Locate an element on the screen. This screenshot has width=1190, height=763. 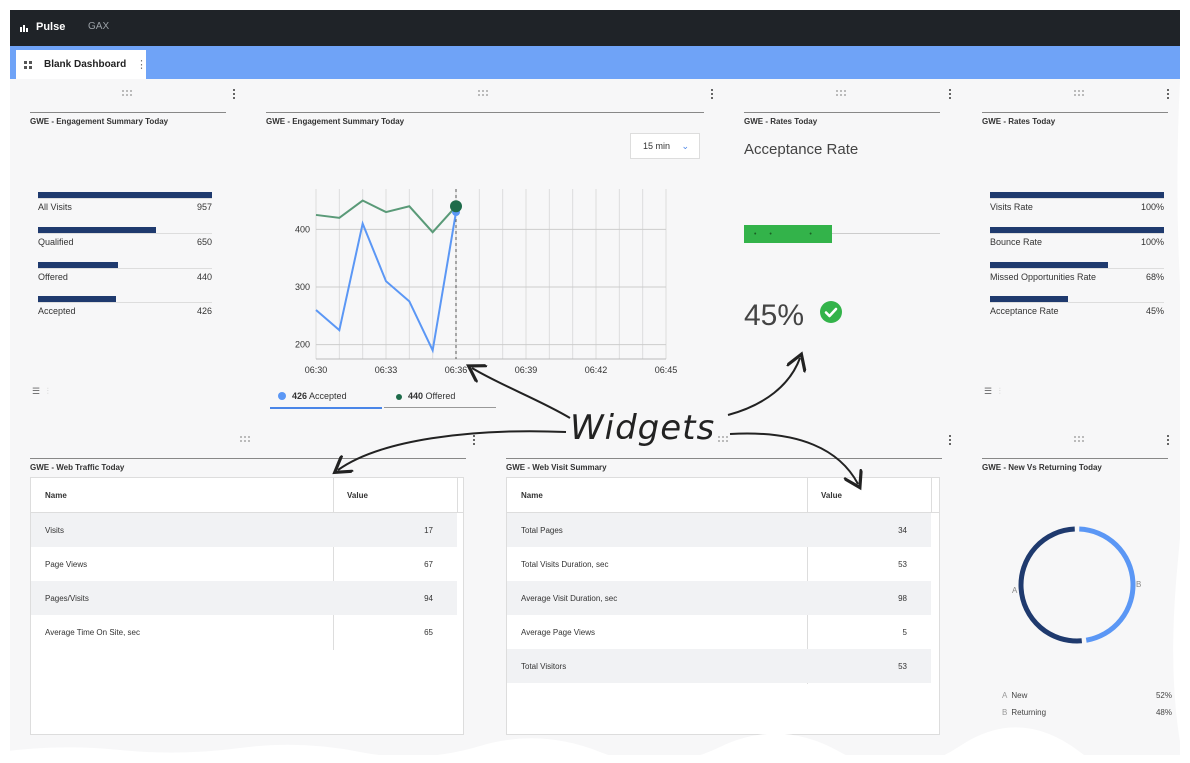
table-row: Page Views 67 is located at coordinates (244, 564).